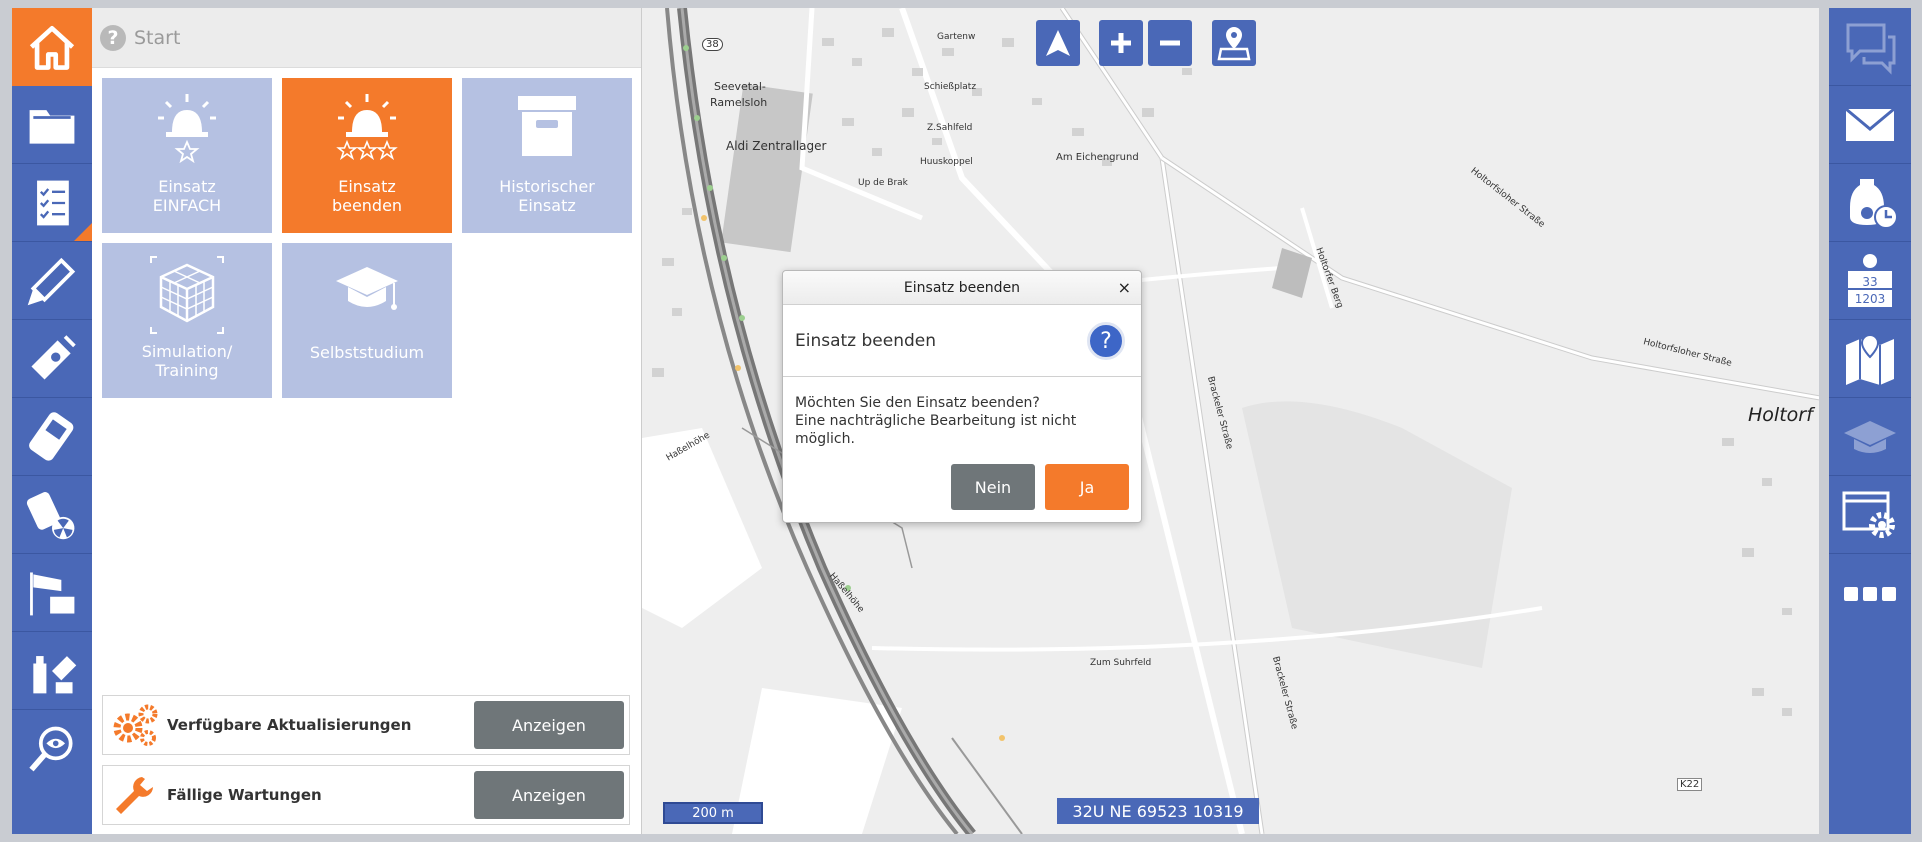 This screenshot has width=1922, height=842. What do you see at coordinates (1124, 287) in the screenshot?
I see `close-icon: ×` at bounding box center [1124, 287].